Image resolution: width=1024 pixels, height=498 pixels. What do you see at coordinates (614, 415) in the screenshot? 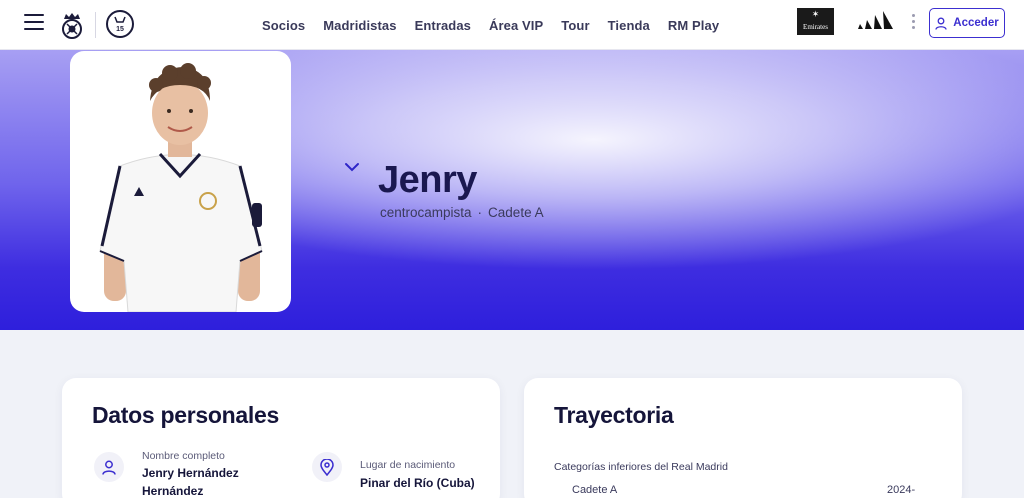
I see `career-title: Trayectoria` at bounding box center [614, 415].